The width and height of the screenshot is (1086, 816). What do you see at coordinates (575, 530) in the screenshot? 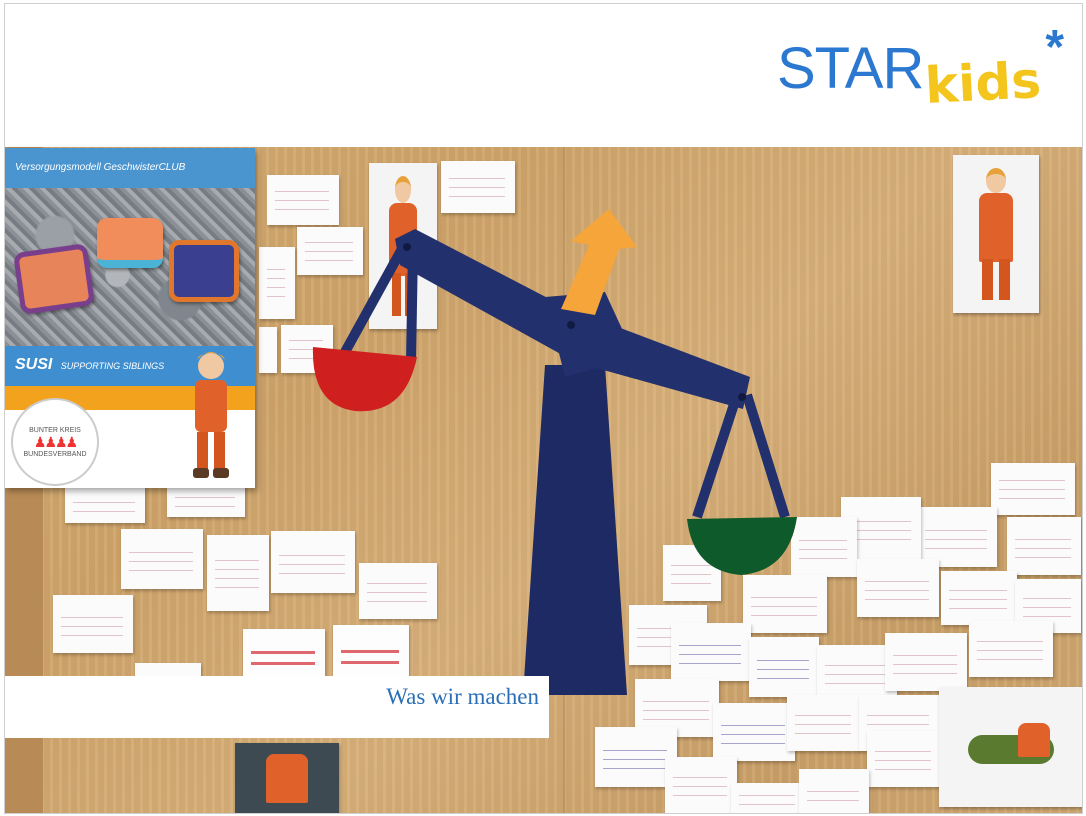
I see `scale-stand` at bounding box center [575, 530].